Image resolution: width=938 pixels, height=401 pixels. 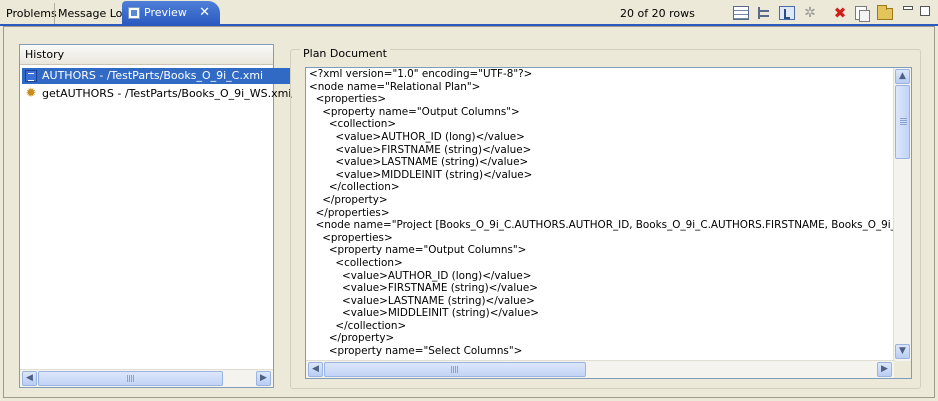 I want to click on tab-problems: Problems, so click(x=29, y=14).